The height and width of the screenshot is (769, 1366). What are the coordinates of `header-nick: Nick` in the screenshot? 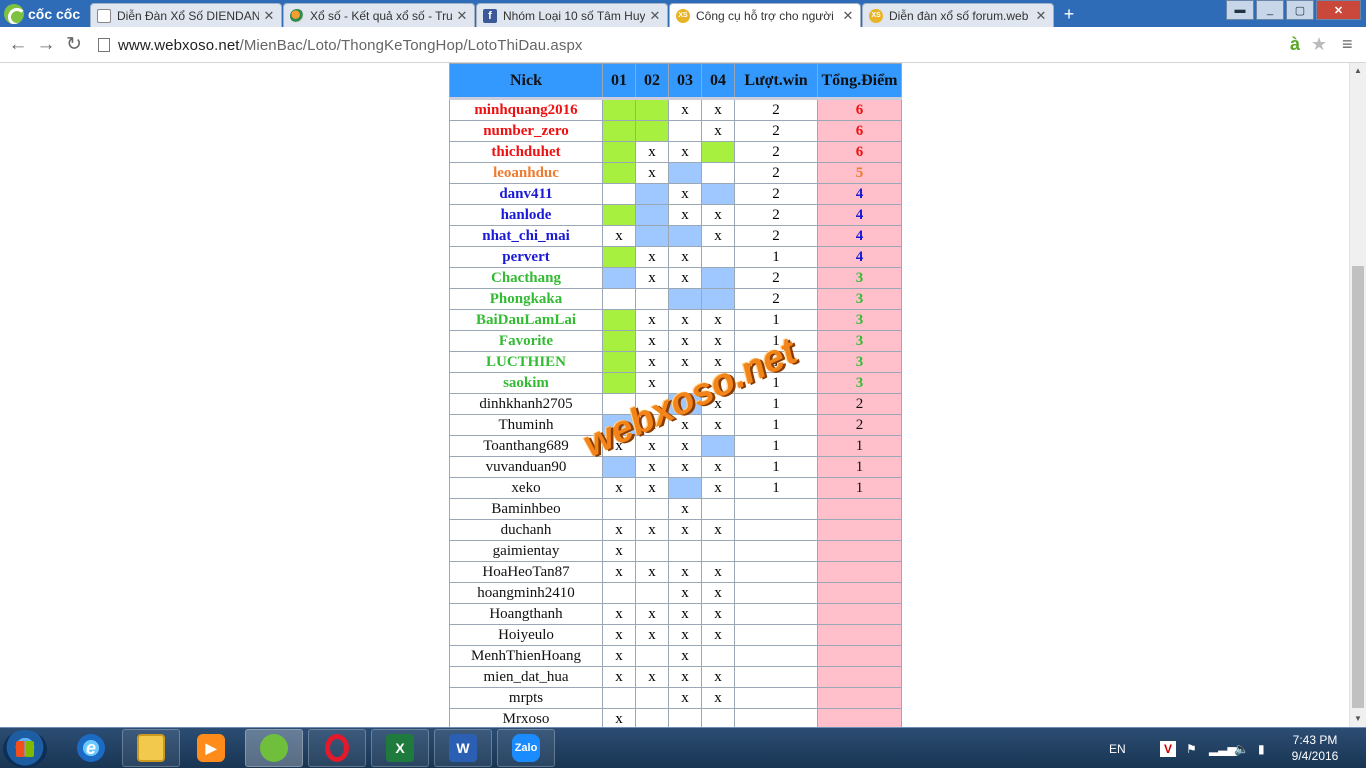 It's located at (526, 81).